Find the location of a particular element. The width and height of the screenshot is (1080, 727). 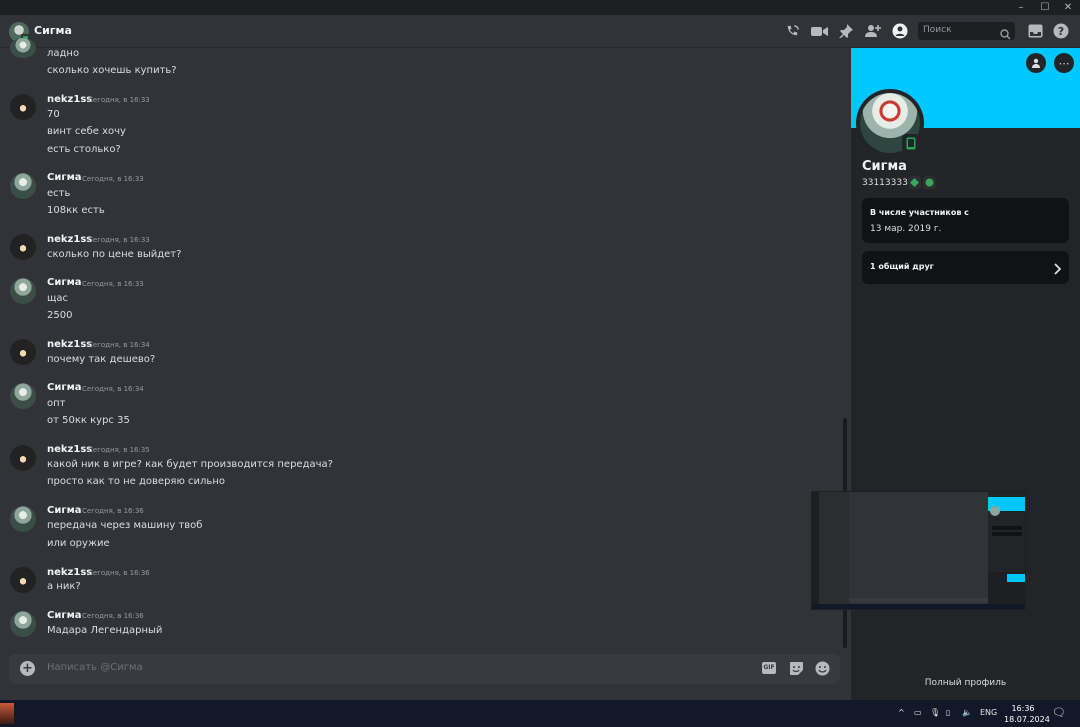

nitro-badge-icon is located at coordinates (929, 182).